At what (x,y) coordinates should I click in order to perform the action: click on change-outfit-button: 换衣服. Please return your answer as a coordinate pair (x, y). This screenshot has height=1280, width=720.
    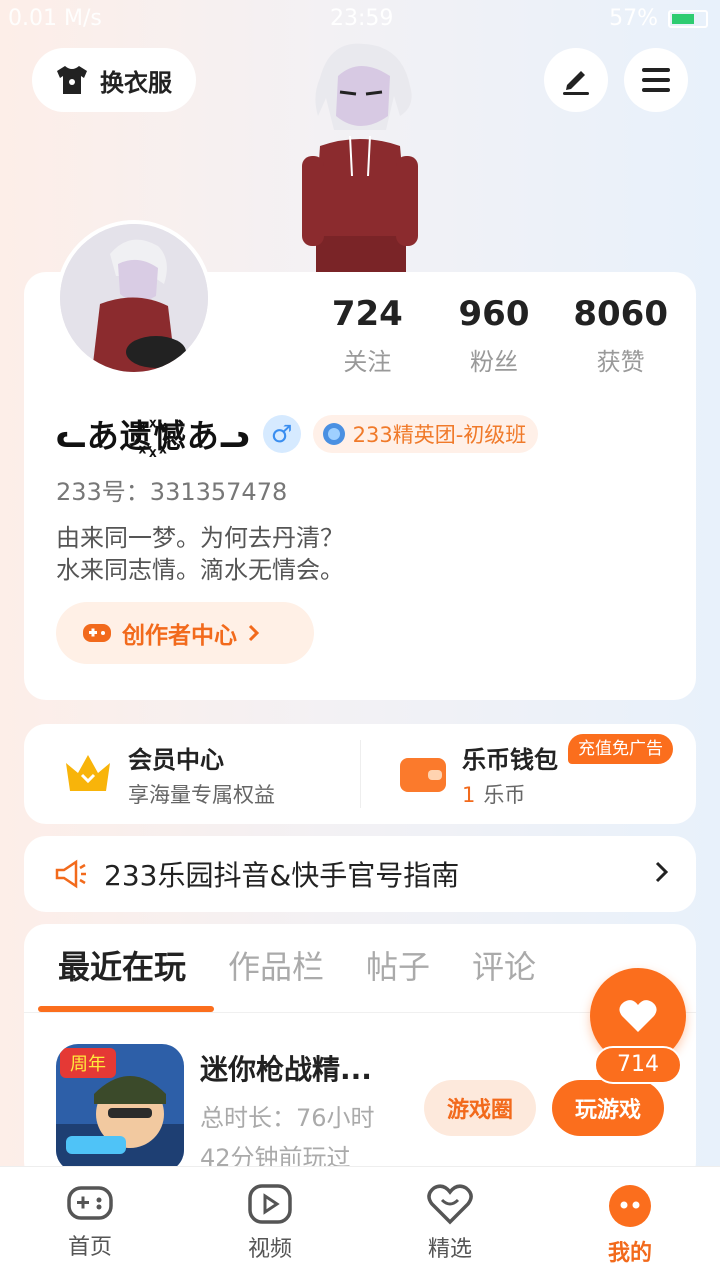
    Looking at the image, I should click on (114, 80).